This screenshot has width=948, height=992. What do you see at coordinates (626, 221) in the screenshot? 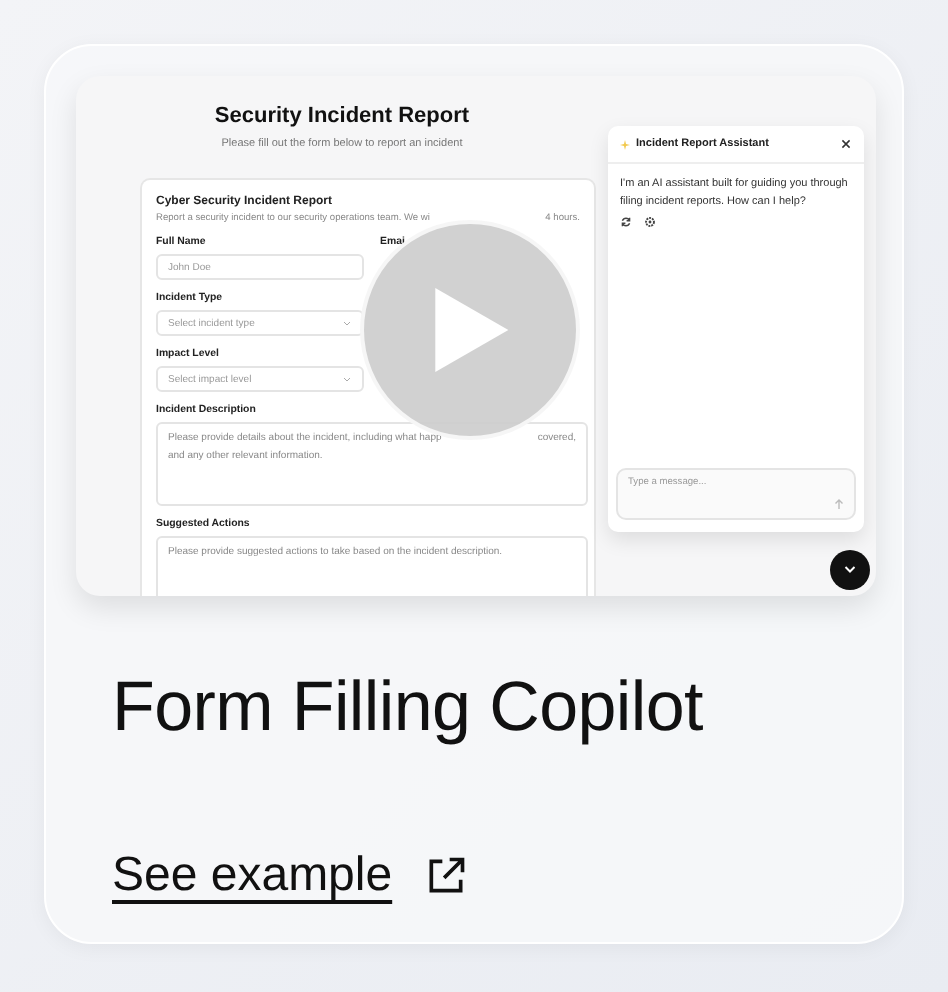
I see `refresh-icon` at bounding box center [626, 221].